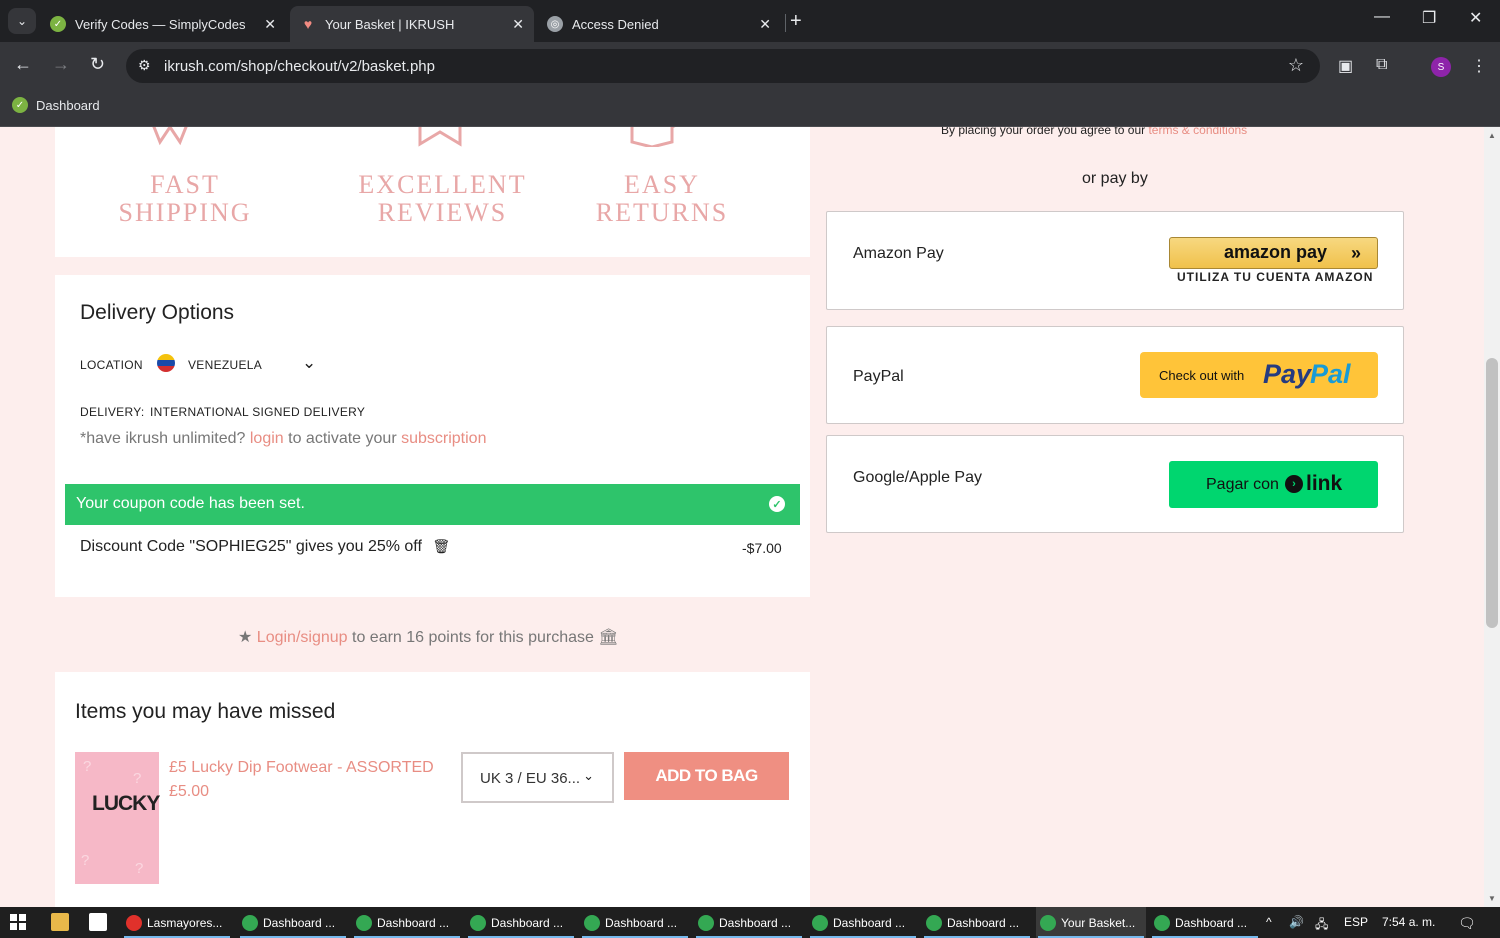 The image size is (1500, 938). Describe the element at coordinates (1467, 923) in the screenshot. I see `notifications-icon: 🗨` at that location.